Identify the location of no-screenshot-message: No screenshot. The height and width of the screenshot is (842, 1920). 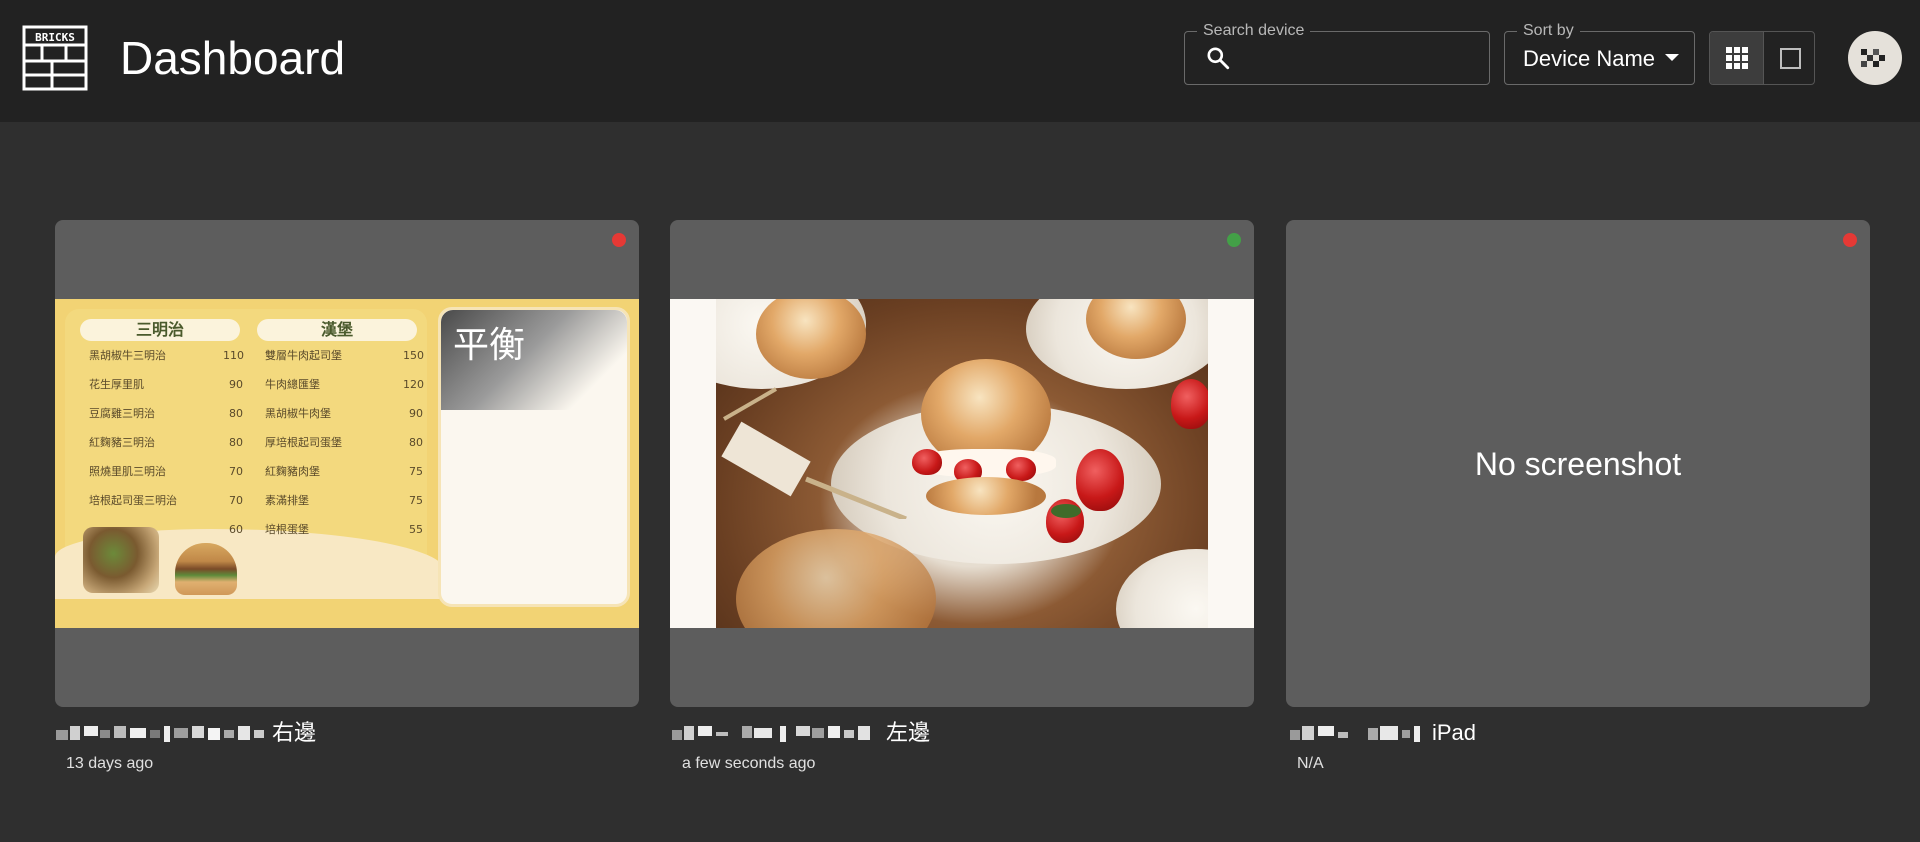
(1578, 464).